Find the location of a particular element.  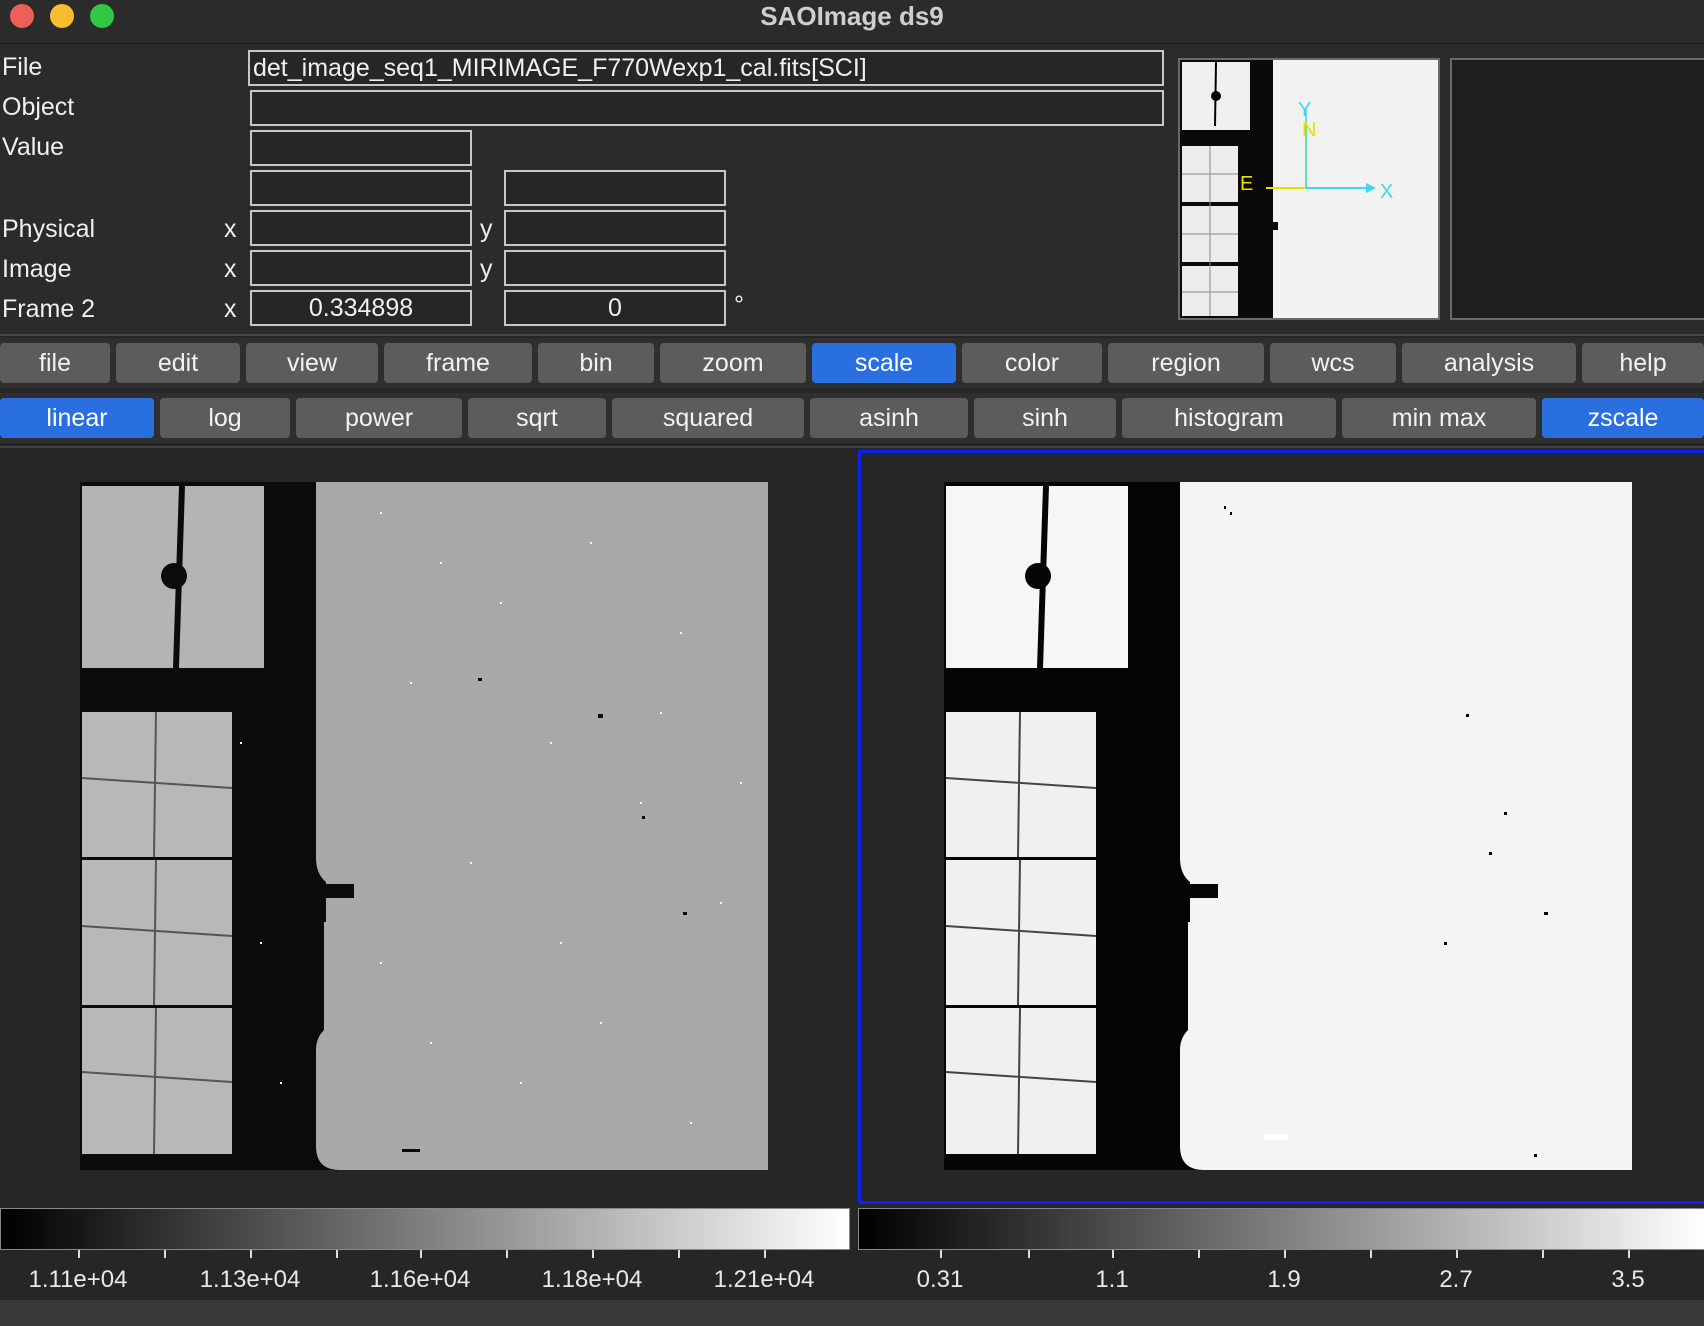

colorbar-tick-label: 1.13e+04 is located at coordinates (250, 1279).